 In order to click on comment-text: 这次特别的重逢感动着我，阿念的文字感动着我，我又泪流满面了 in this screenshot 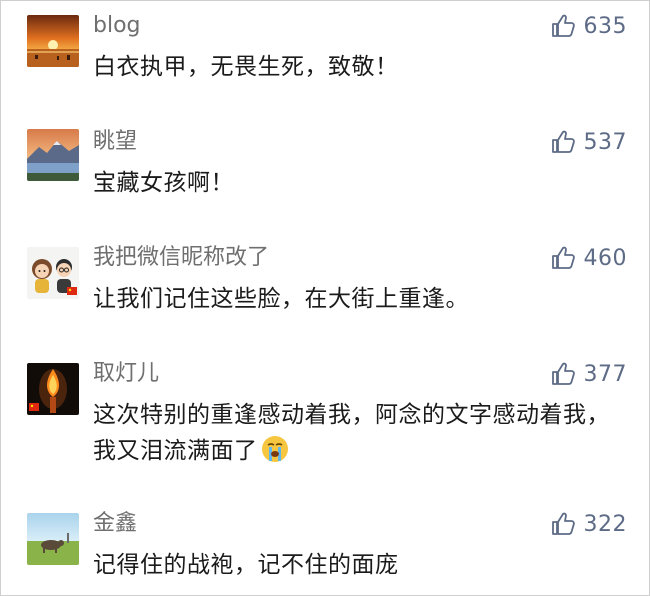, I will do `click(353, 433)`.